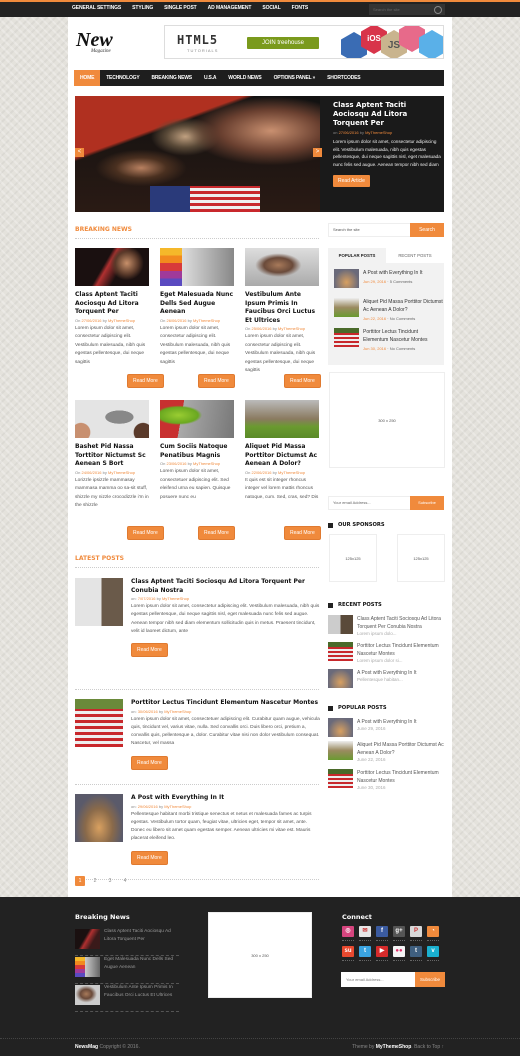 The image size is (520, 1056). What do you see at coordinates (230, 8) in the screenshot?
I see `top-nav-ad-management: AD MANAGEMENT` at bounding box center [230, 8].